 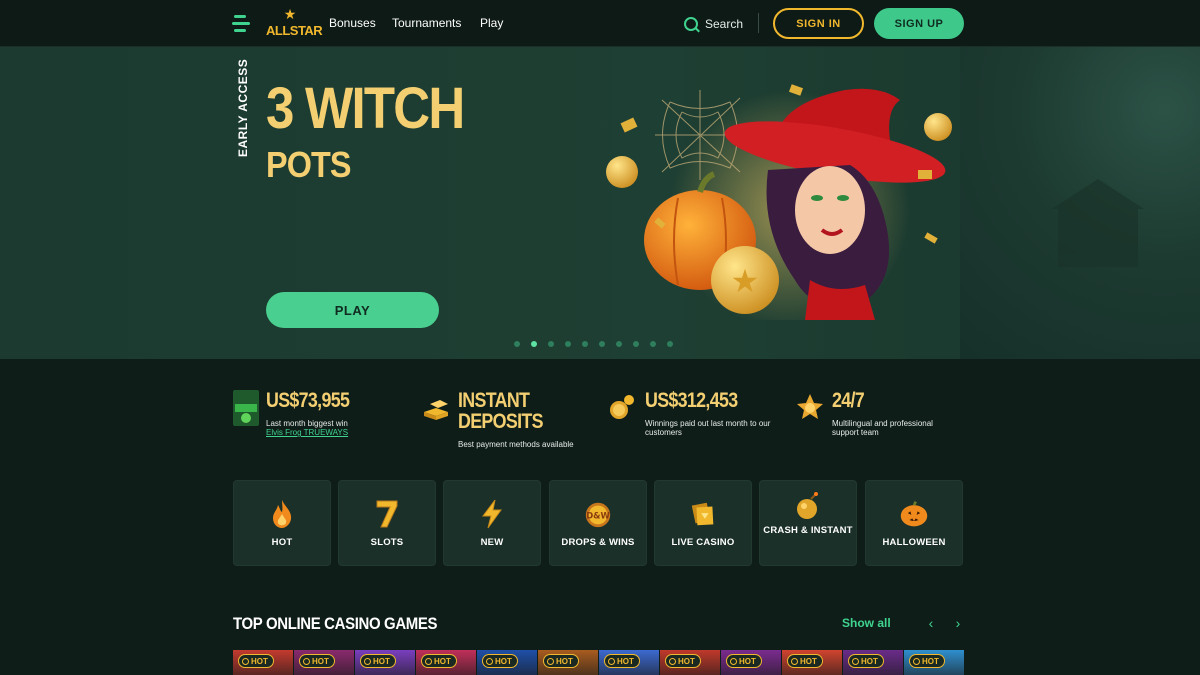 I want to click on stat-title-line-2: DEPOSITS, so click(x=501, y=421).